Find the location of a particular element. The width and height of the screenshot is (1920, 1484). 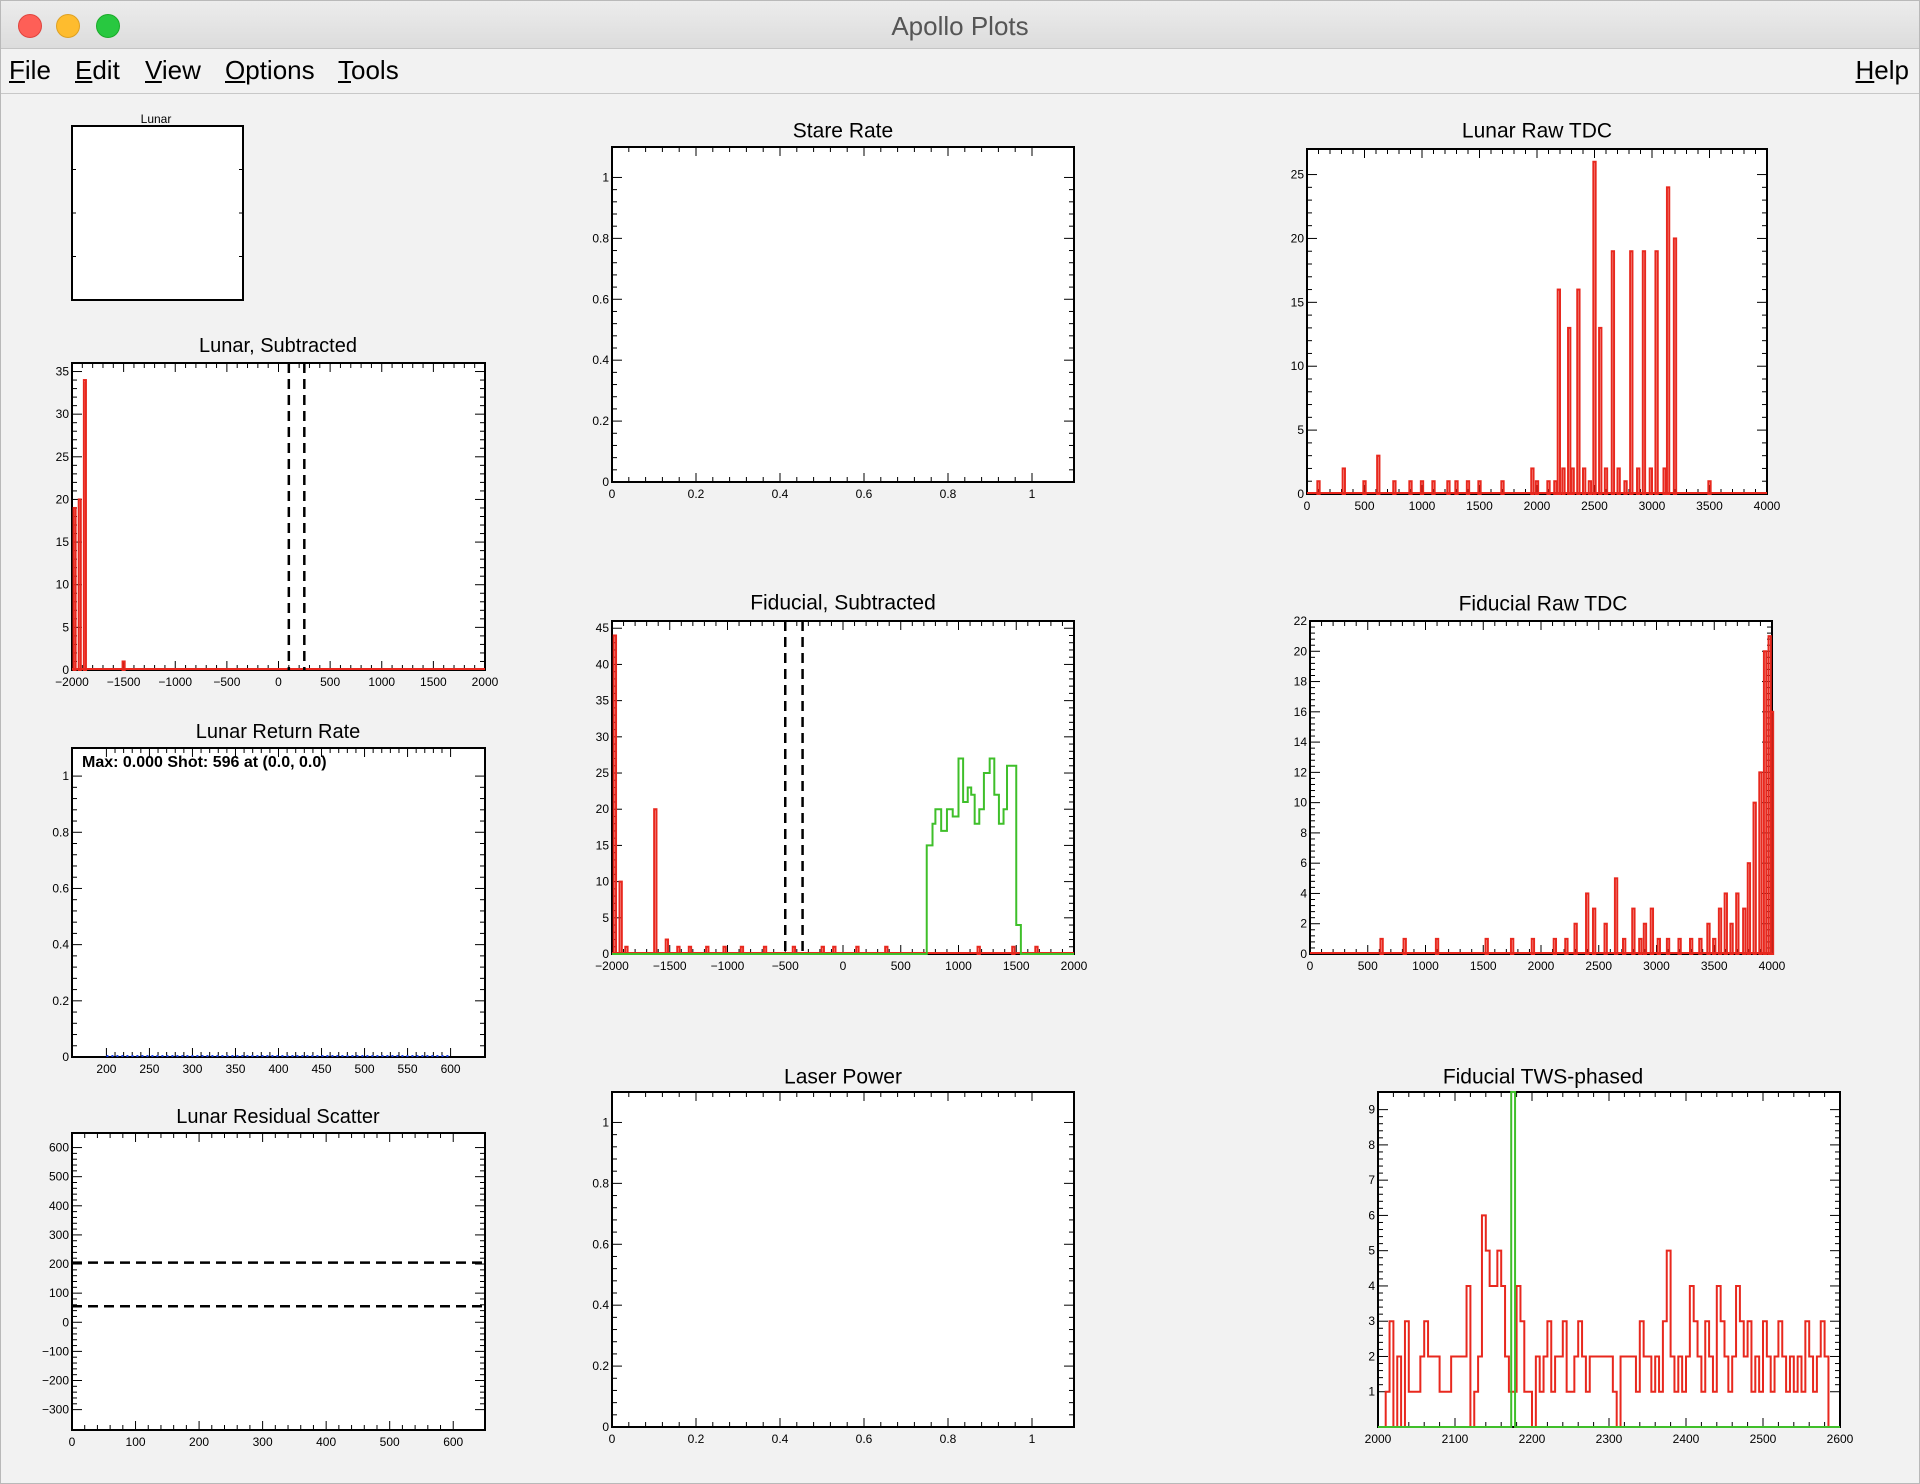

y-tick-label: 10 is located at coordinates (1301, 803).